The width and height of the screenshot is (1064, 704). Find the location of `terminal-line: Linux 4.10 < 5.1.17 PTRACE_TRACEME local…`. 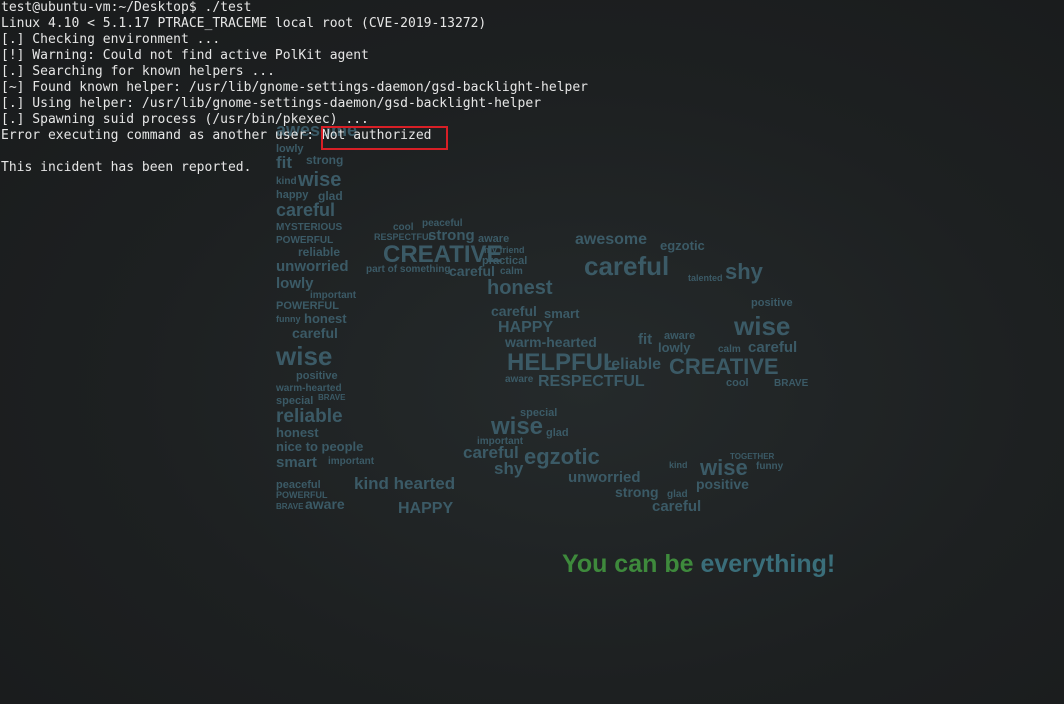

terminal-line: Linux 4.10 < 5.1.17 PTRACE_TRACEME local… is located at coordinates (244, 23).